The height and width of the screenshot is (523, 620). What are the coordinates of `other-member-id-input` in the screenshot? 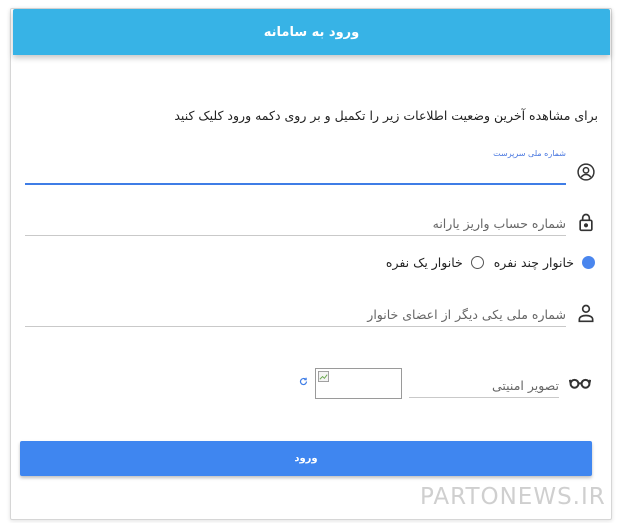 It's located at (295, 314).